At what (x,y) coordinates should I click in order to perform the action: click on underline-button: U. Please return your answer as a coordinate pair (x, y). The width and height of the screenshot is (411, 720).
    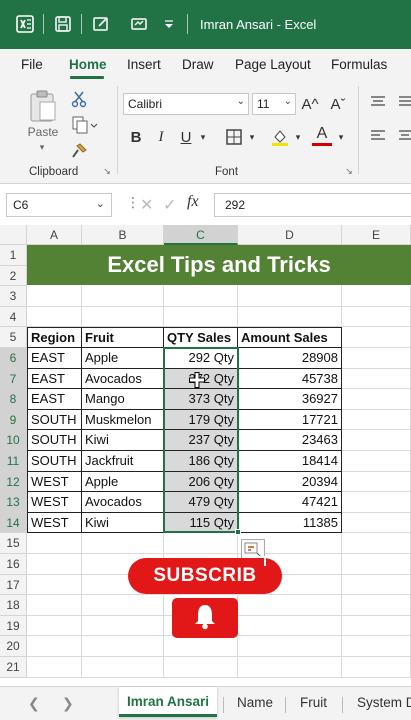
    Looking at the image, I should click on (186, 137).